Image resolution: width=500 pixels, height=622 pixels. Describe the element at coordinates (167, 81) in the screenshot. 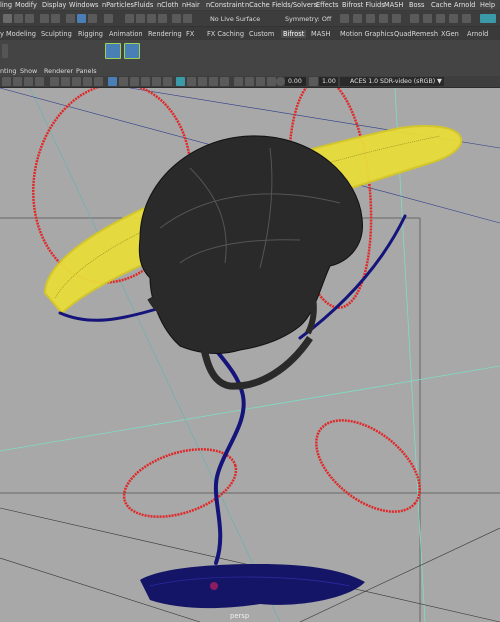

I see `use-all-lights-icon` at that location.